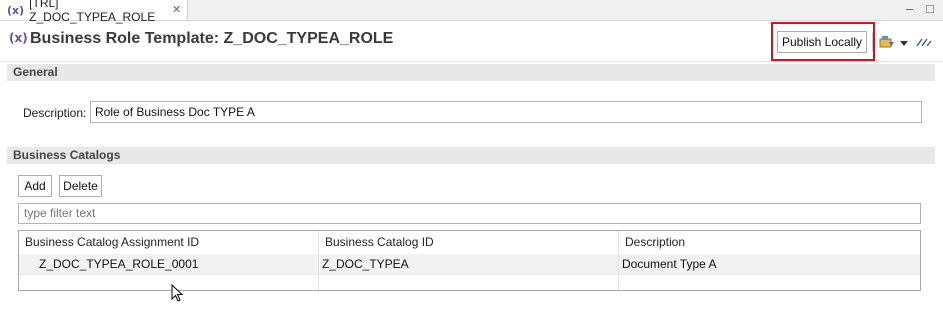  Describe the element at coordinates (471, 12) in the screenshot. I see `editor-tab-strip: (x) [TRL] Z_DOC_TYPEA_ROLE ✕ – □` at that location.